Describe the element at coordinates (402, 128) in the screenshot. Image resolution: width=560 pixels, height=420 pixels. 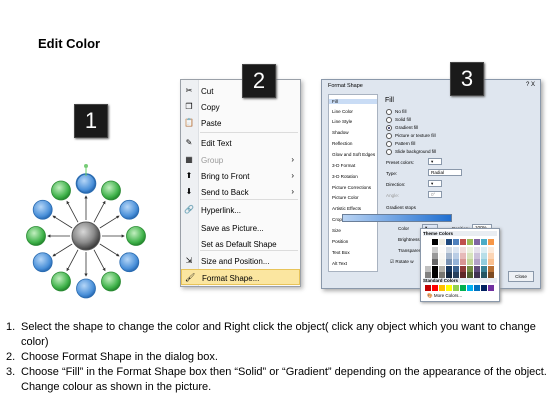
I see `fill-option-gradient: Gradient fill` at that location.